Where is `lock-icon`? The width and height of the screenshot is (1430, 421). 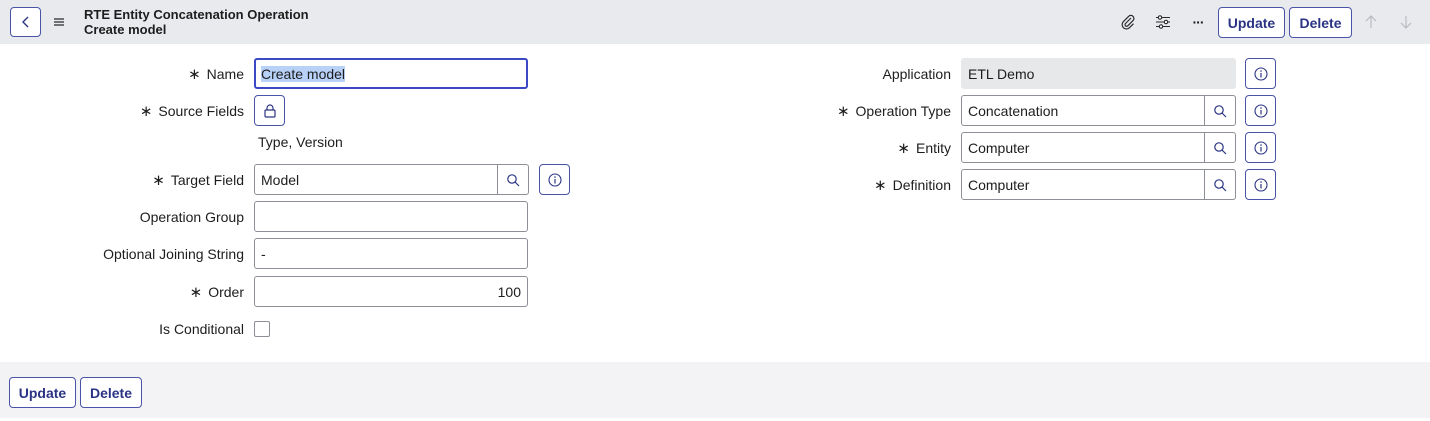
lock-icon is located at coordinates (269, 110).